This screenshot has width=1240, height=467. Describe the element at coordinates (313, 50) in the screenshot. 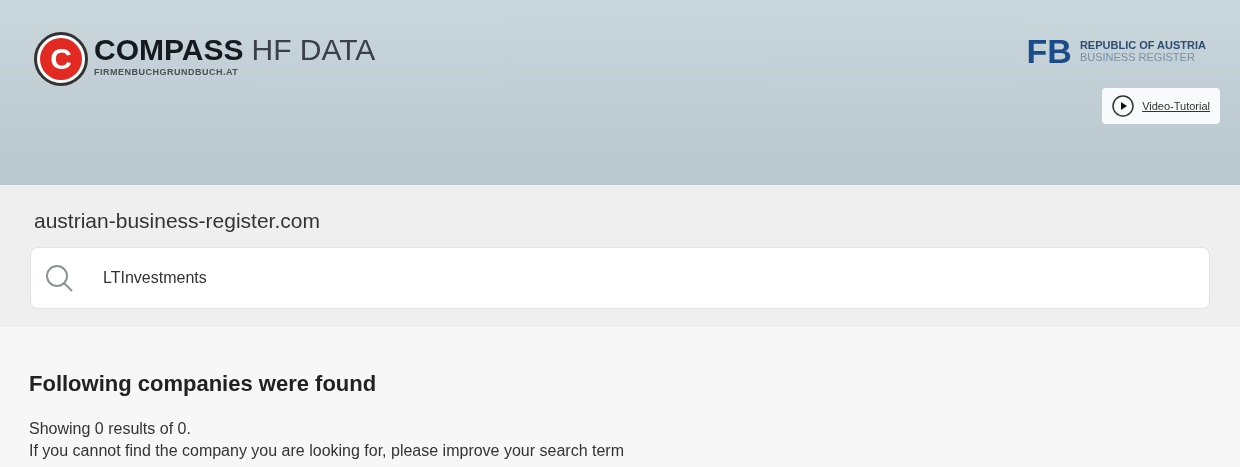

I see `brand-suffix: HF DATA` at that location.